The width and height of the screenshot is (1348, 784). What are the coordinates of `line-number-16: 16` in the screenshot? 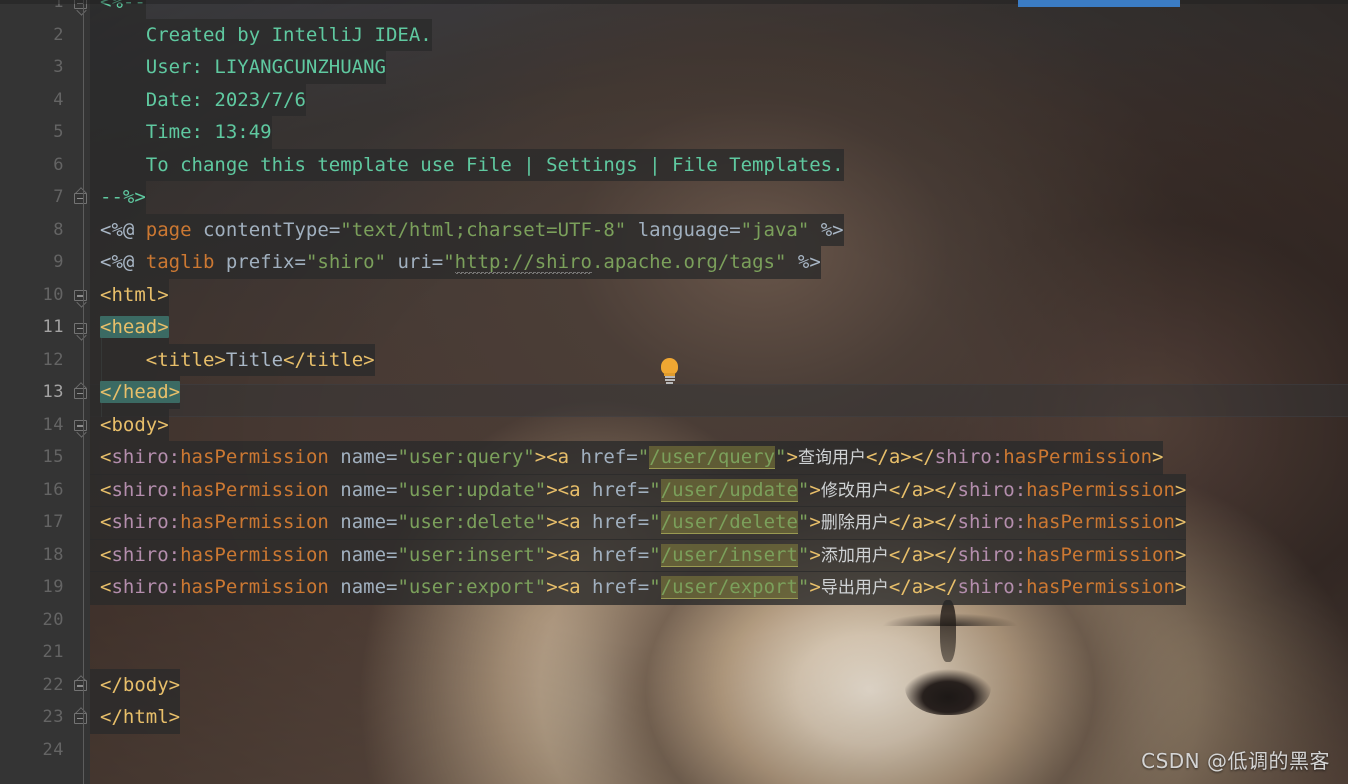 It's located at (53, 489).